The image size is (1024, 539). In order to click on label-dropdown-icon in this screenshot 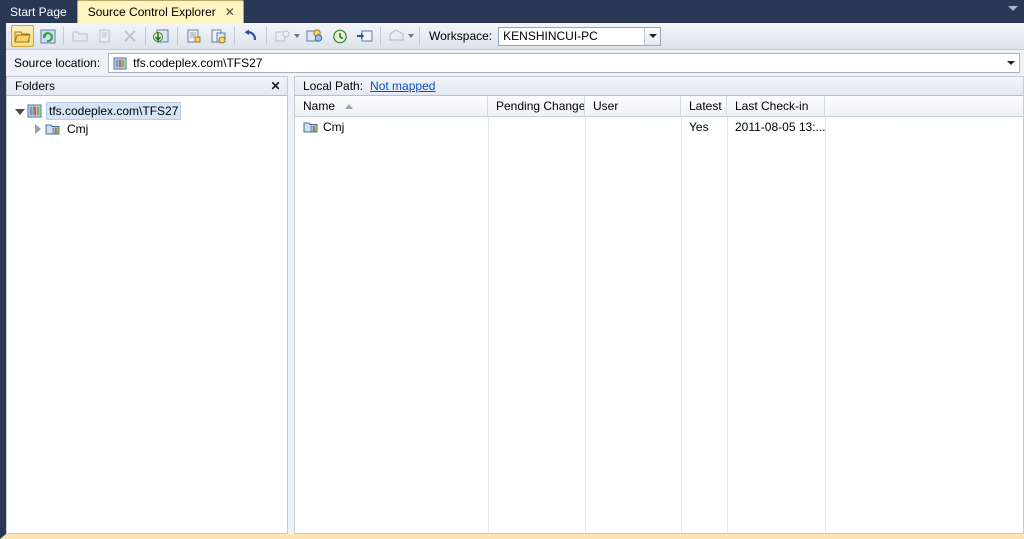, I will do `click(411, 36)`.